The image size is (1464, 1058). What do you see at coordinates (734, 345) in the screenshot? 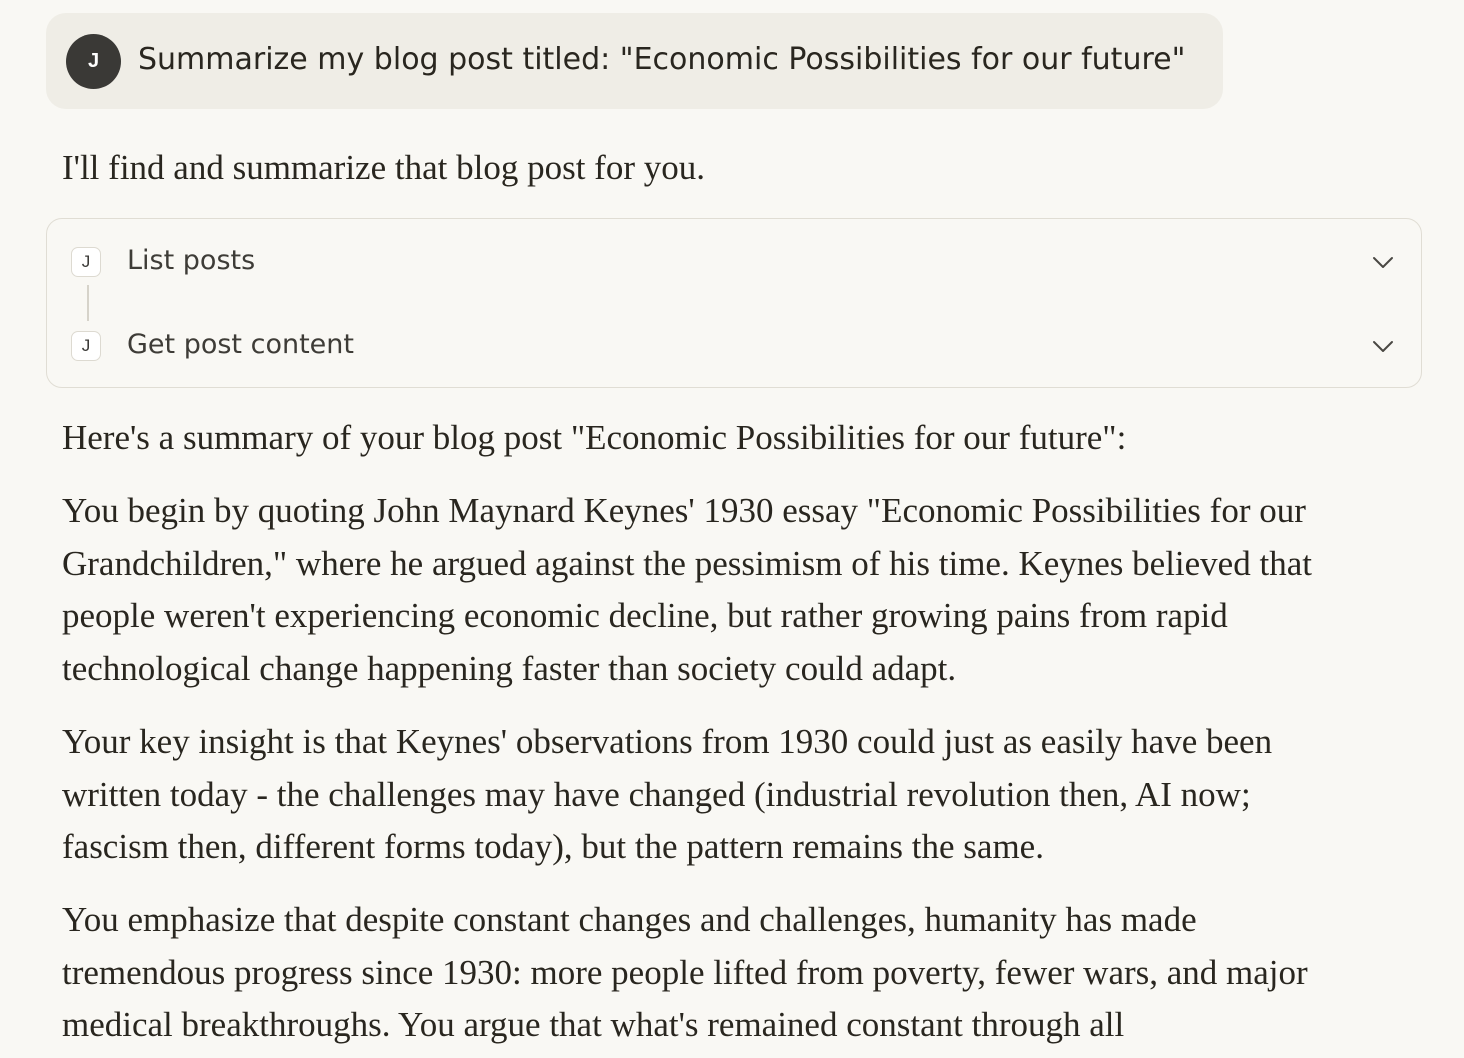
I see `tool-call-get-post-content: J Get post content` at bounding box center [734, 345].